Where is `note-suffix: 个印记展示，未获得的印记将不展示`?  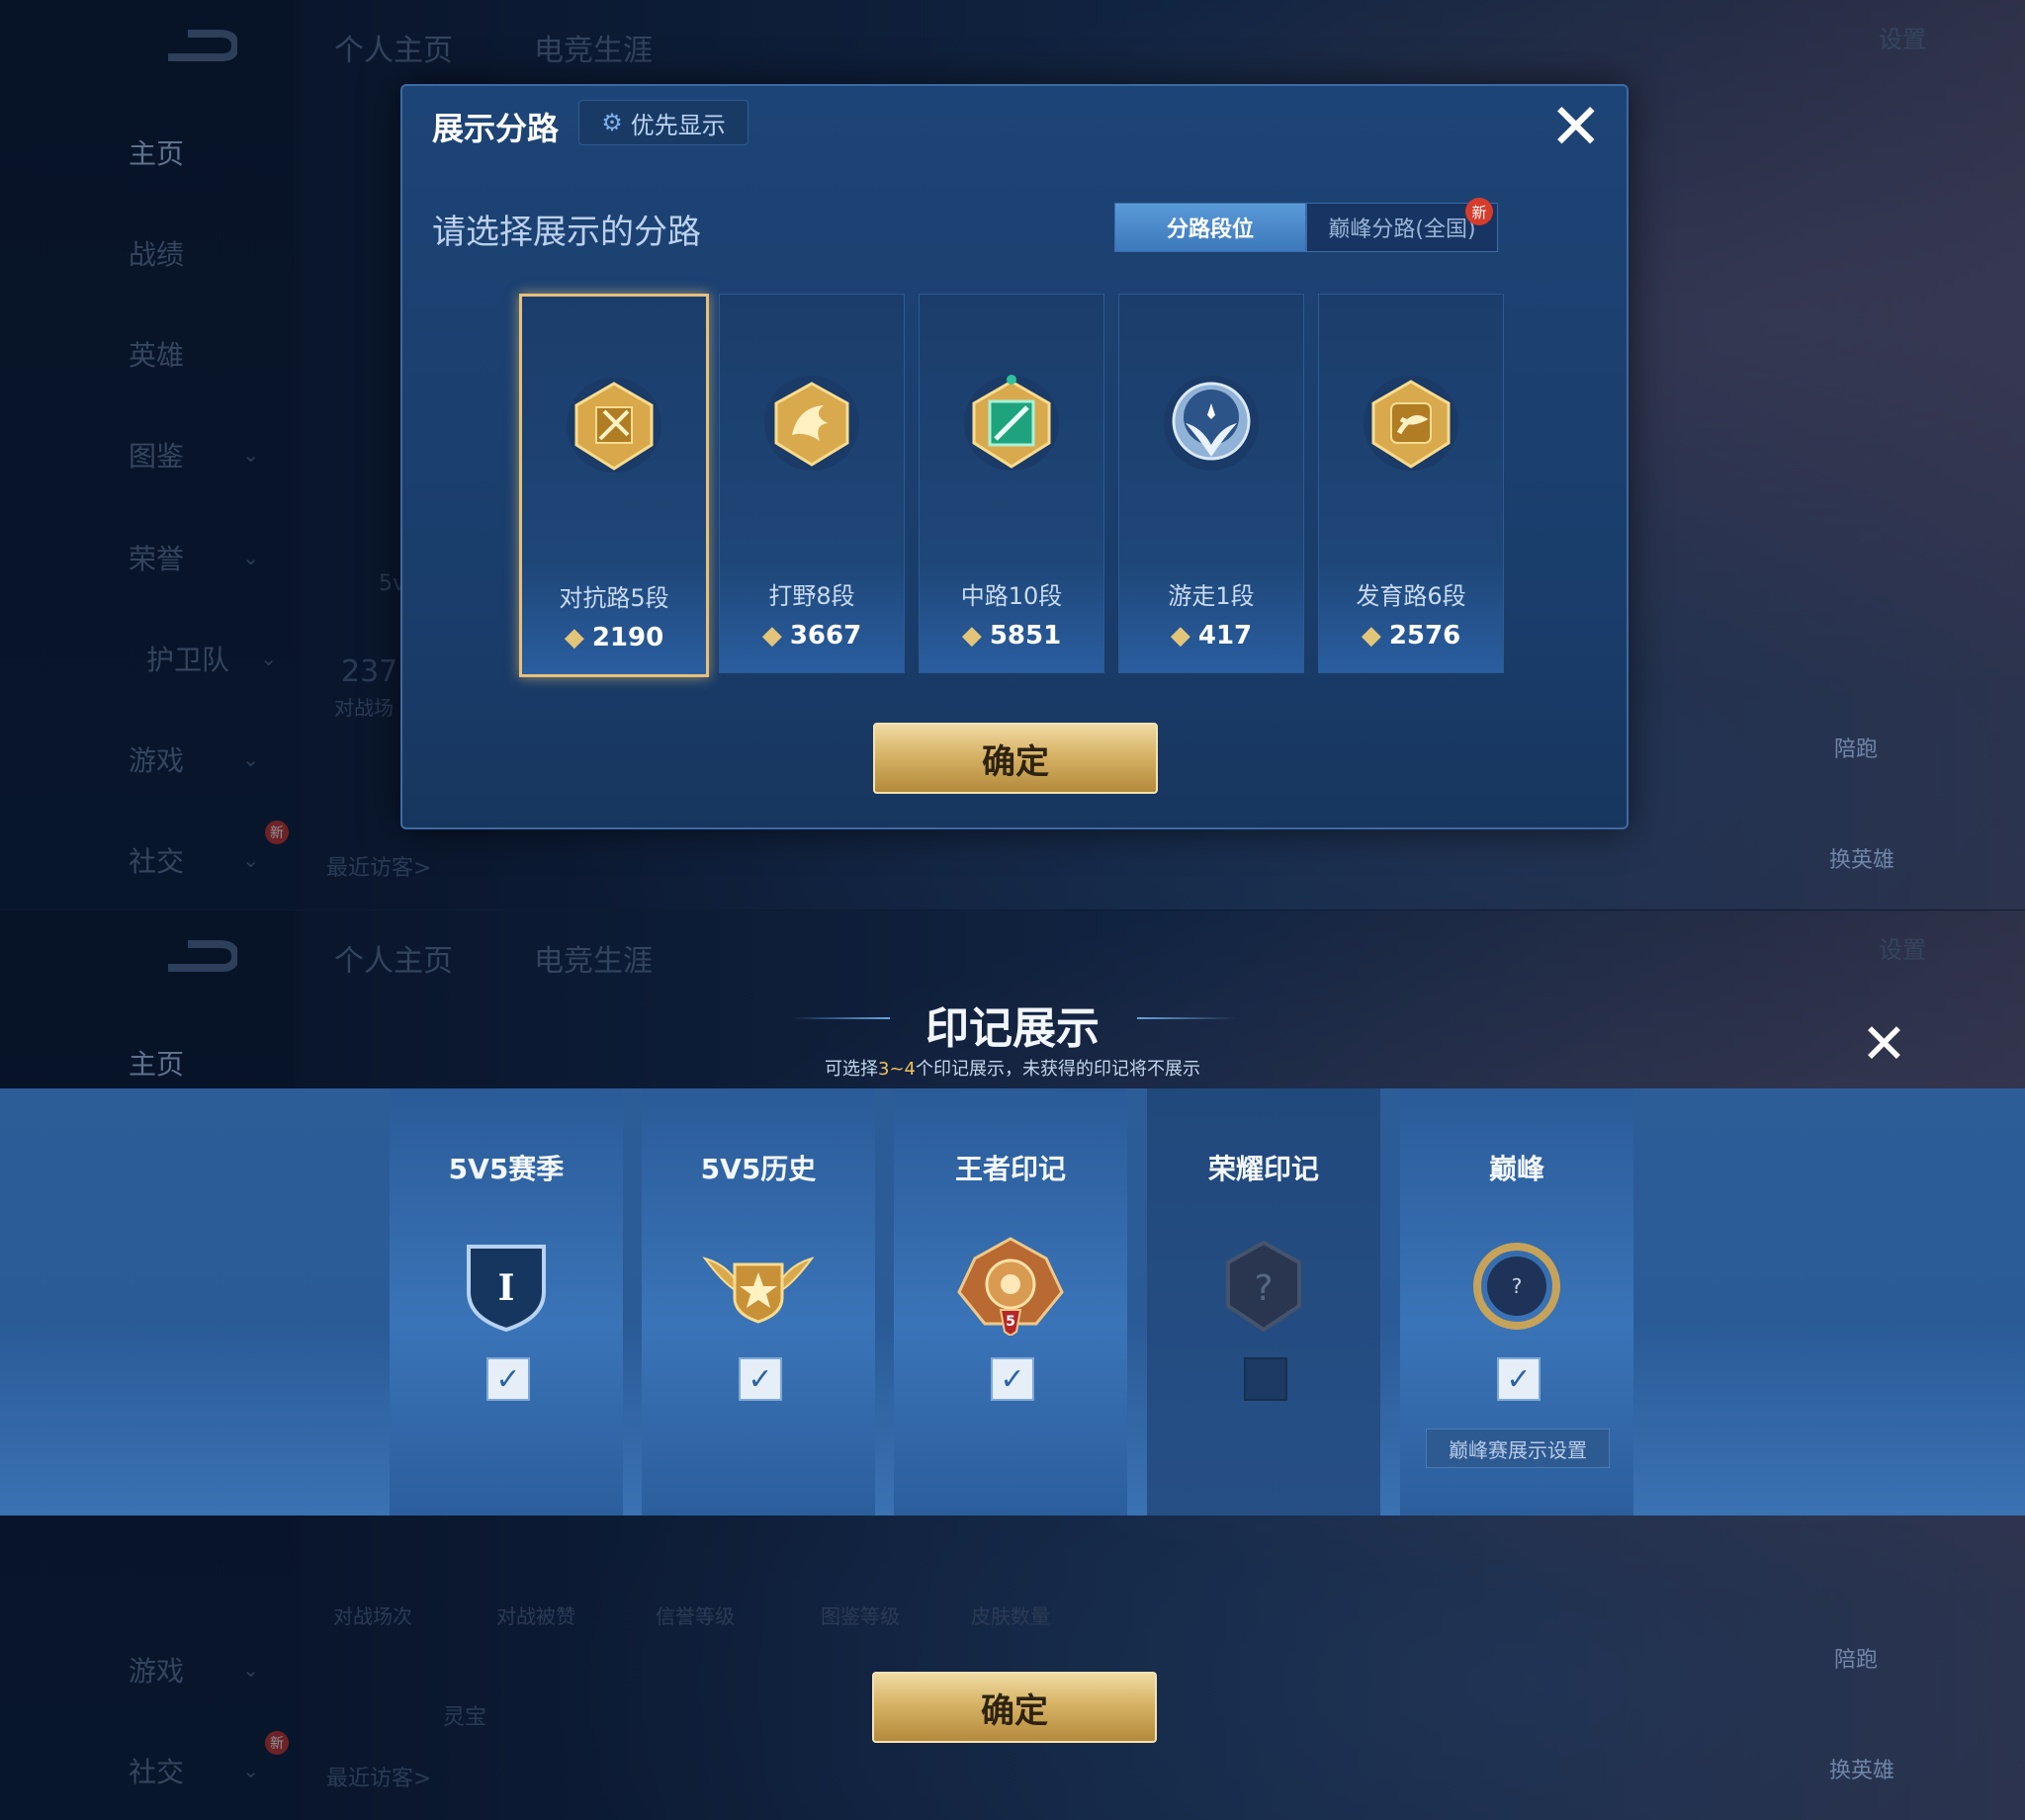 note-suffix: 个印记展示，未获得的印记将不展示 is located at coordinates (1058, 1069).